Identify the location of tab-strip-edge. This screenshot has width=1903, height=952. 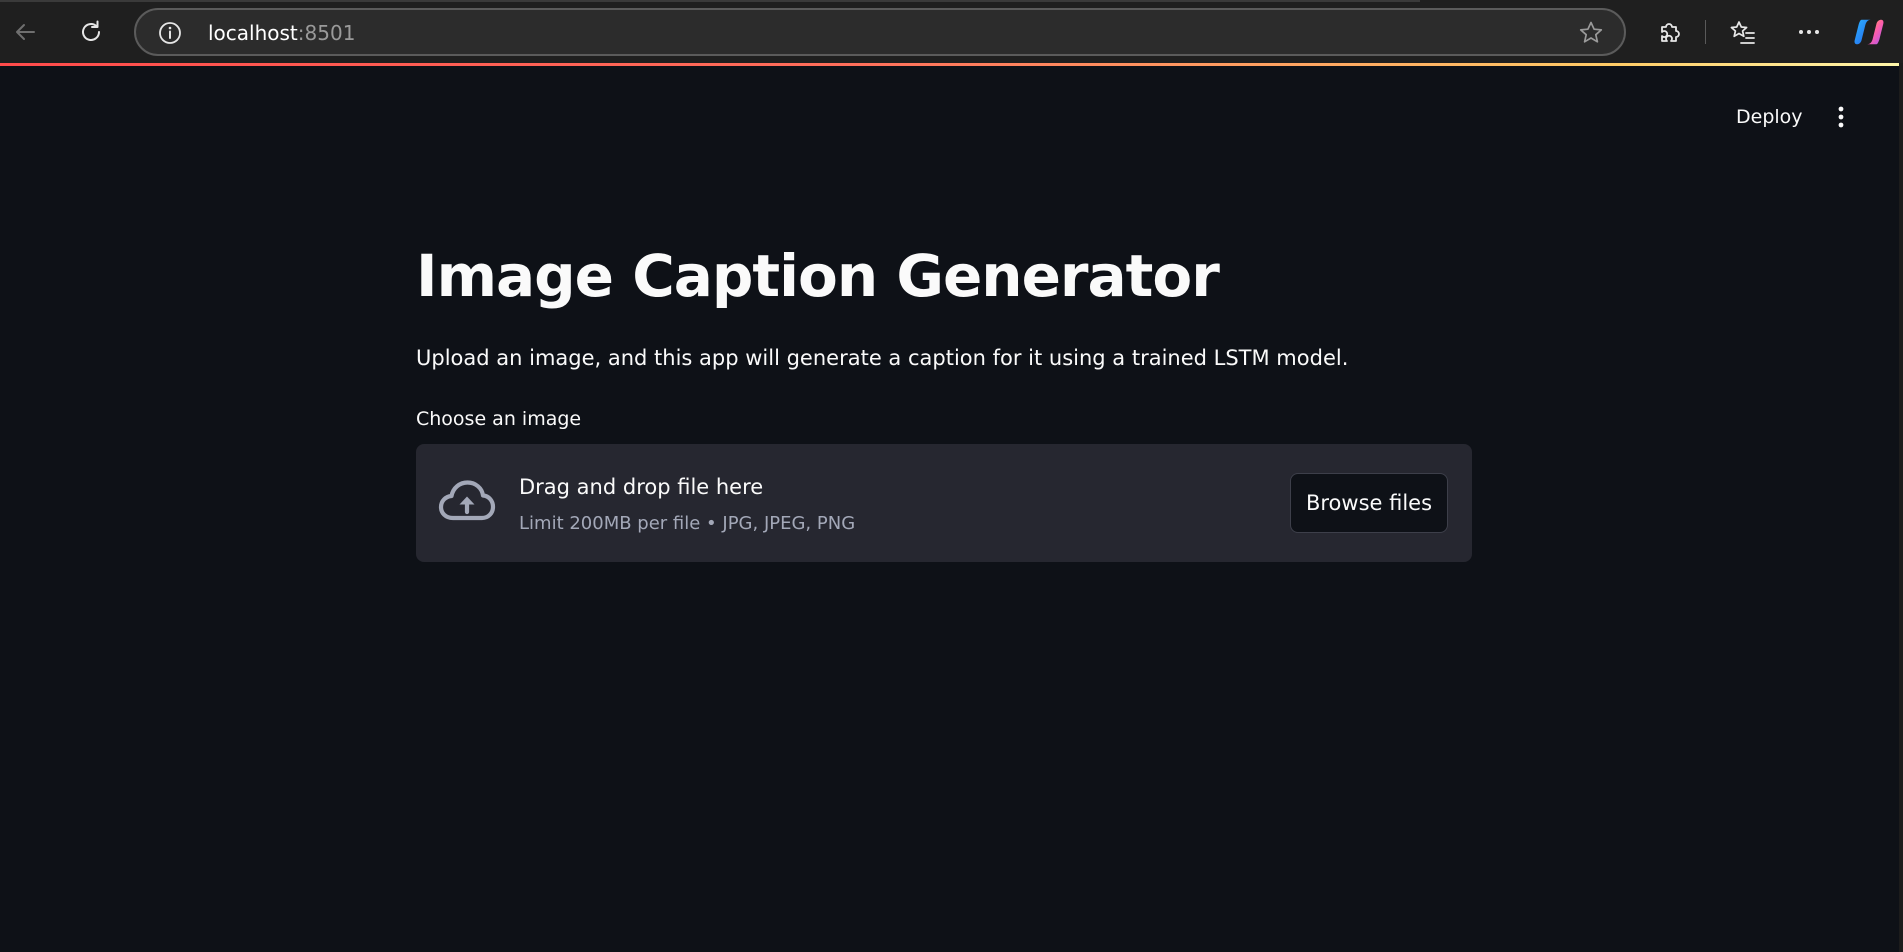
(710, 1).